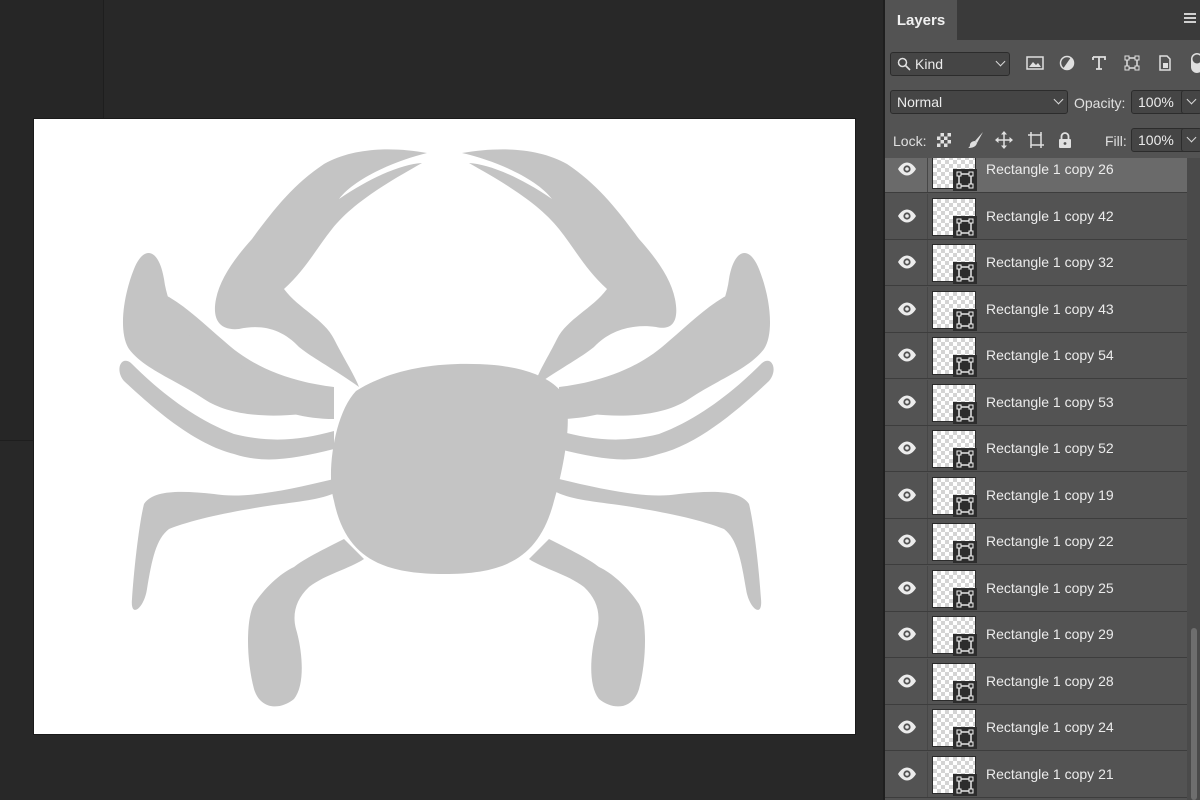 The image size is (1200, 800). I want to click on layer-row: Rectangle 1 copy 54, so click(1036, 356).